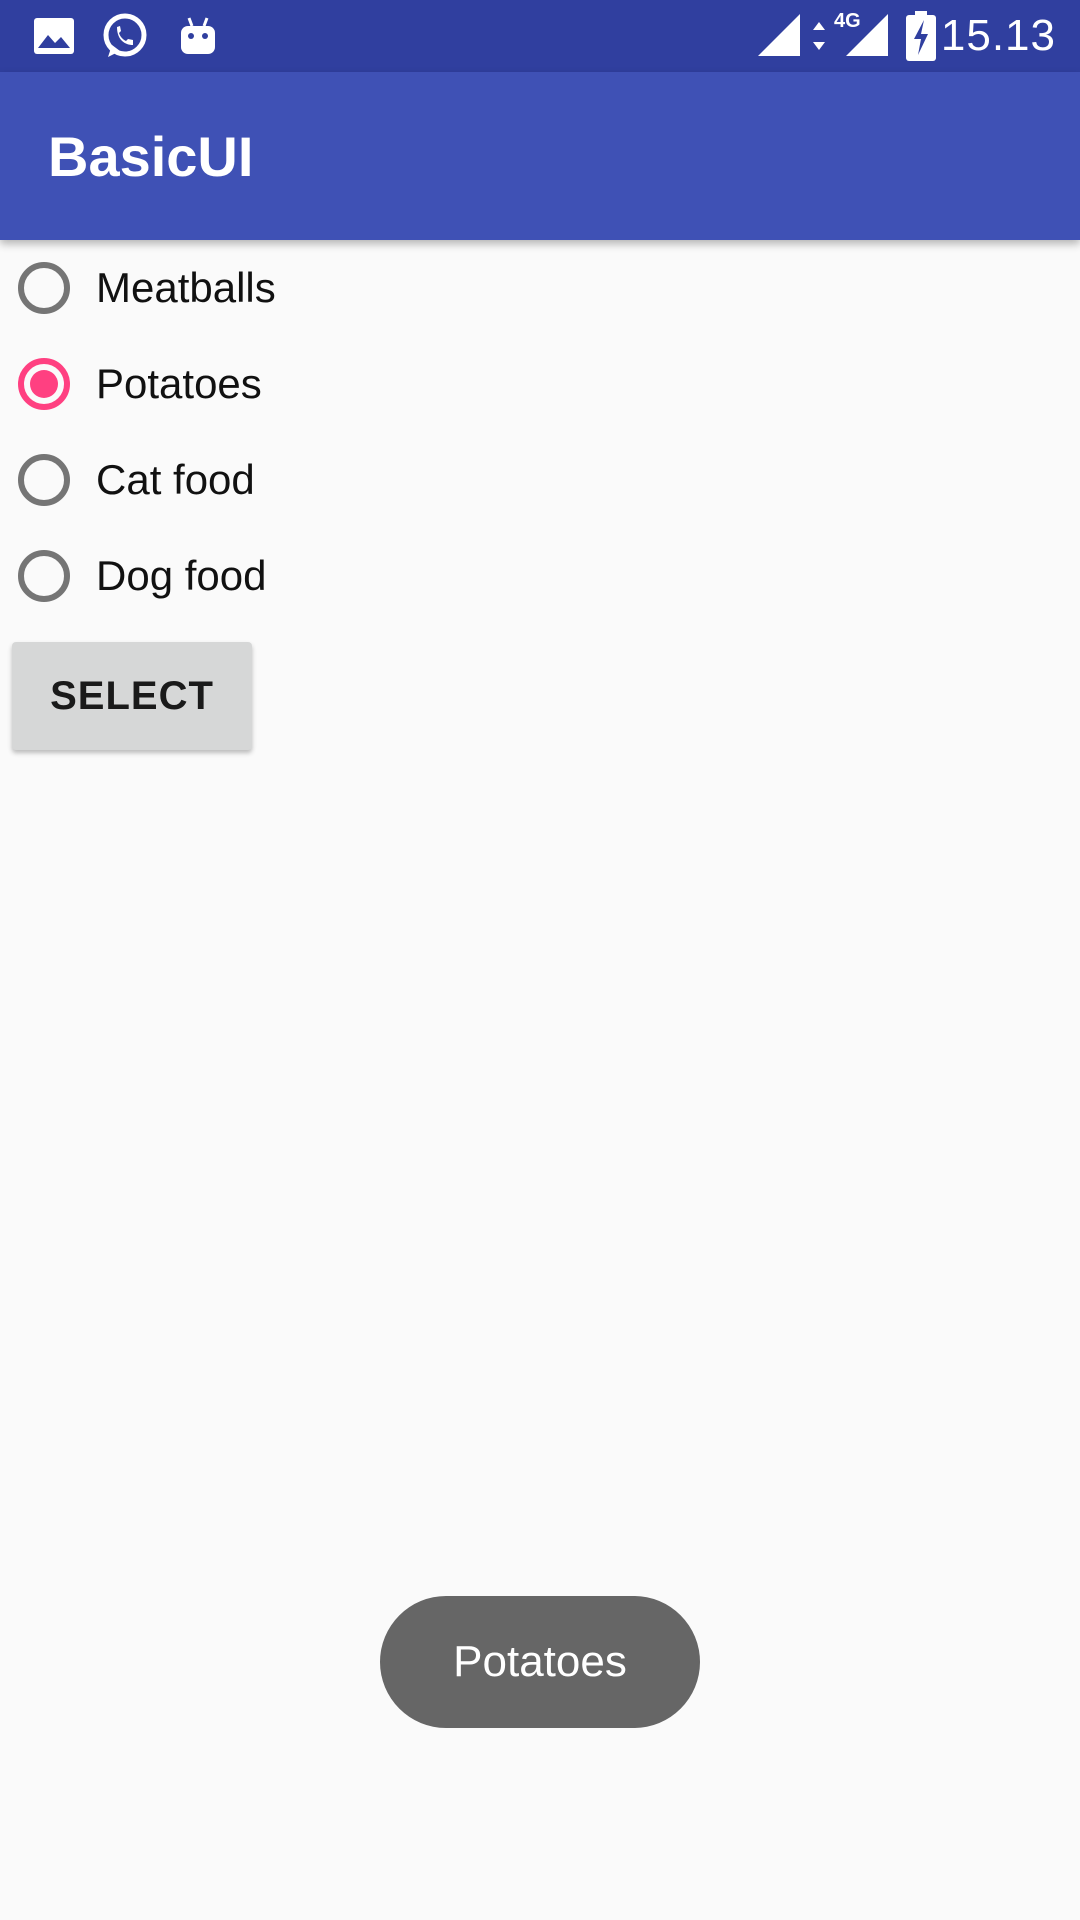  What do you see at coordinates (921, 36) in the screenshot?
I see `battery-charging-icon` at bounding box center [921, 36].